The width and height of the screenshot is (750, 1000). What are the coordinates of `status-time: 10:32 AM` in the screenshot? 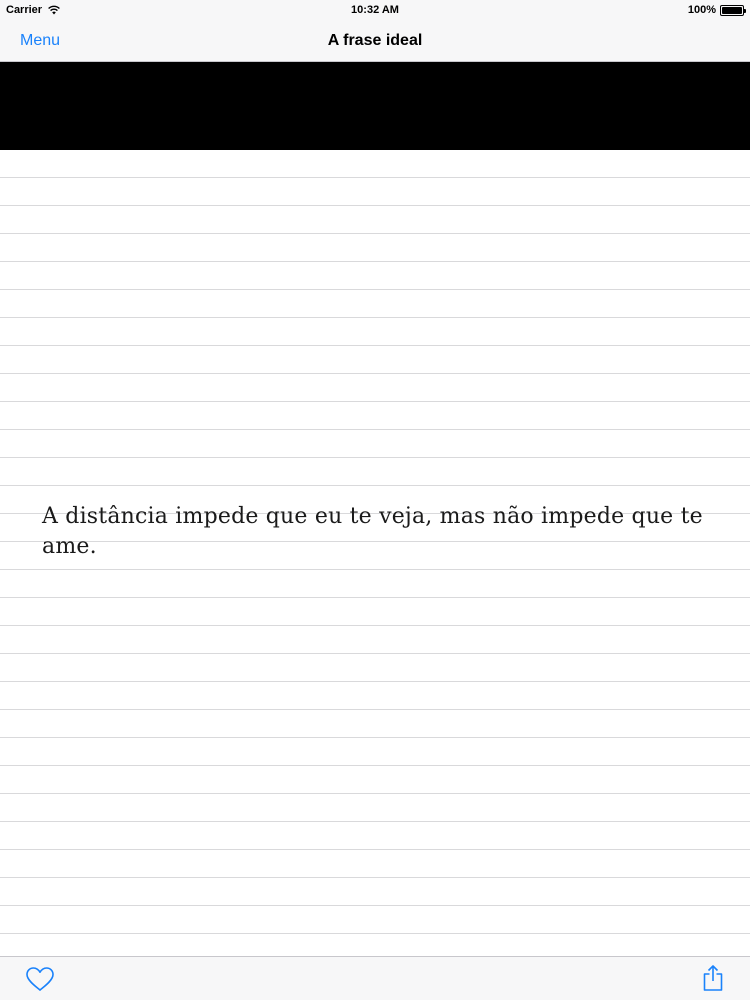 It's located at (375, 10).